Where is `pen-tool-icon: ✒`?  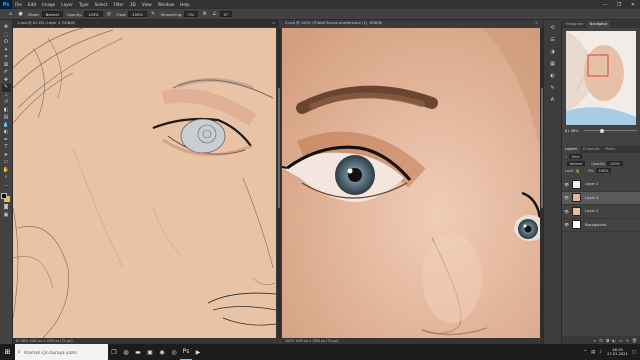 pen-tool-icon: ✒ is located at coordinates (6, 141).